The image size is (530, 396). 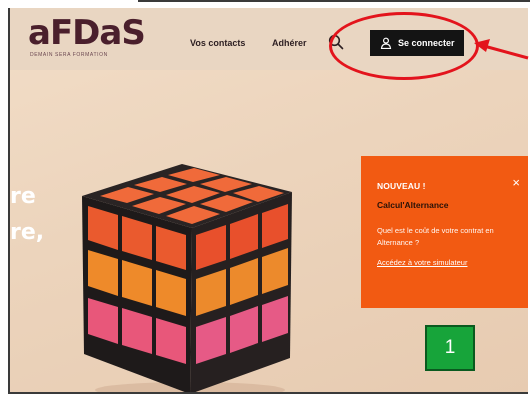 What do you see at coordinates (87, 33) in the screenshot?
I see `afdas-logo: aFDaS` at bounding box center [87, 33].